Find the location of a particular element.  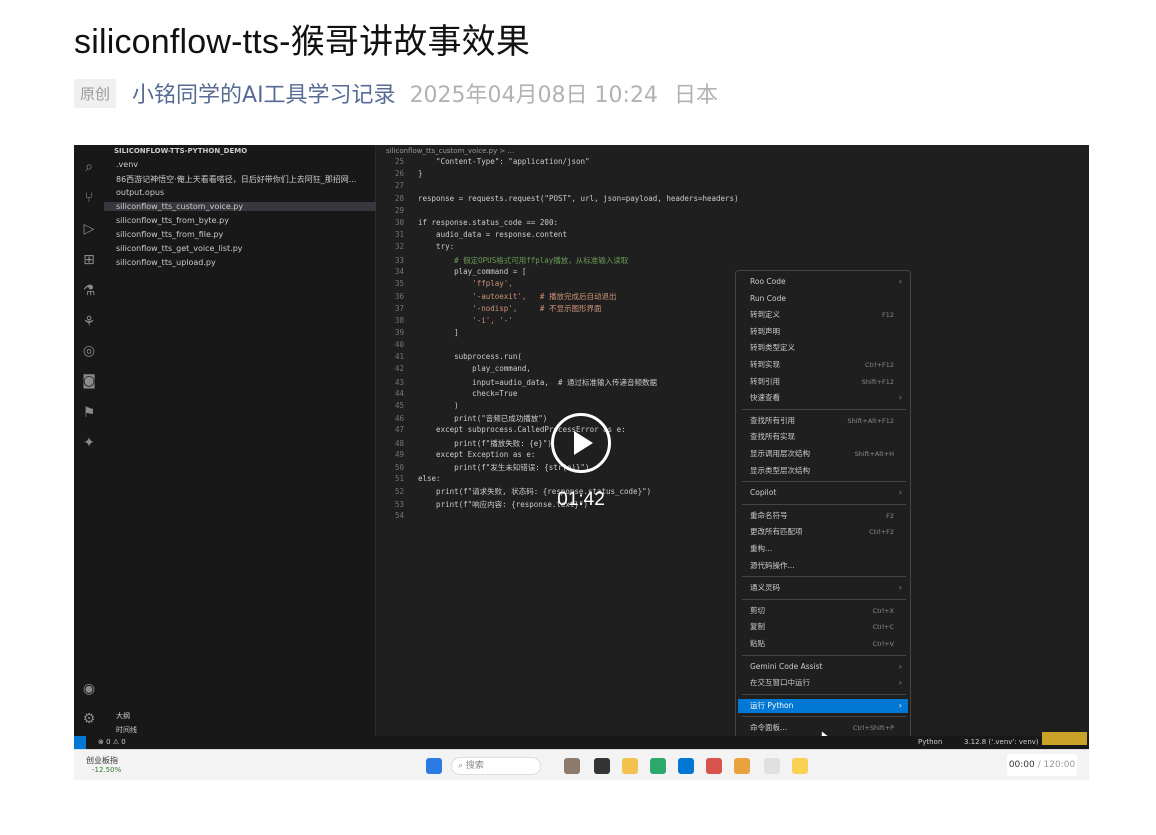

settings-sync-icon: ◎ is located at coordinates (89, 351).